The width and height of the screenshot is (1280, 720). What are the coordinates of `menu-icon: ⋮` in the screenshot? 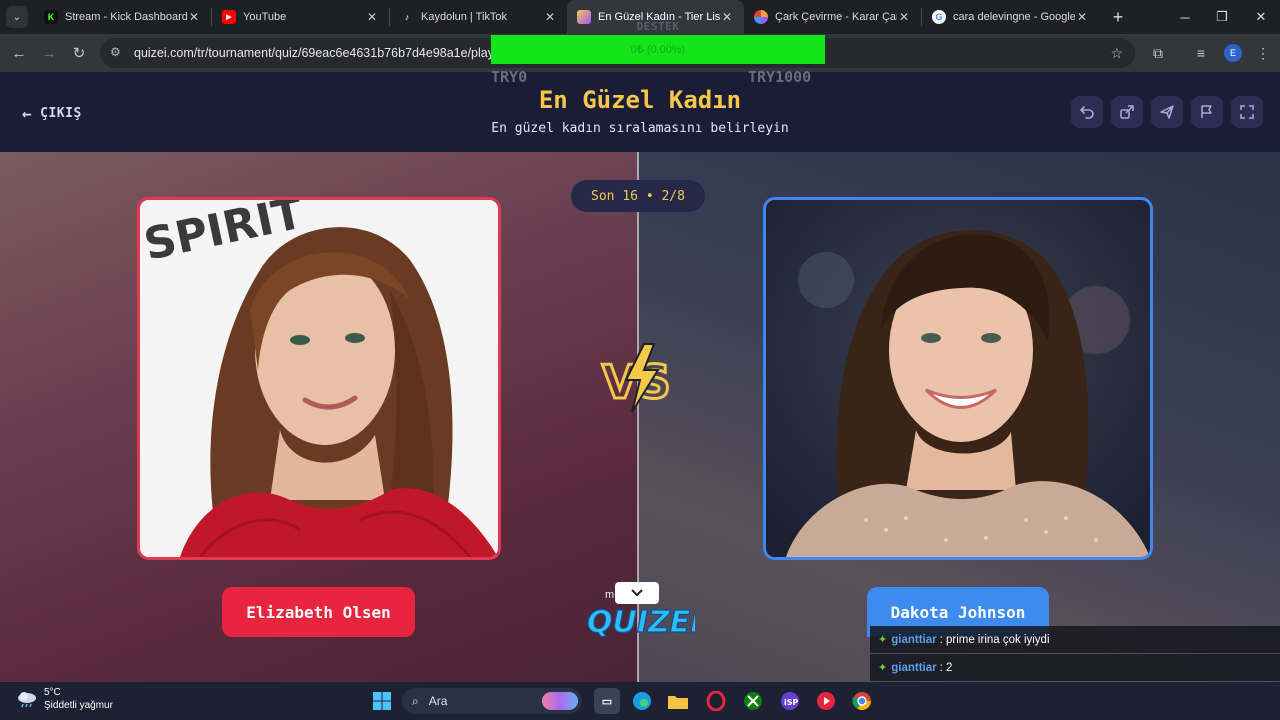 It's located at (1263, 53).